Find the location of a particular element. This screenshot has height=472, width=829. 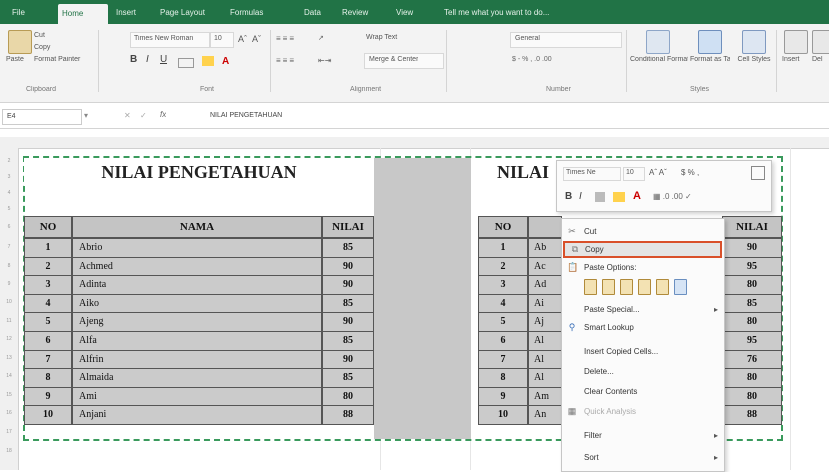

tab-formulas: Formulas is located at coordinates (252, 13).